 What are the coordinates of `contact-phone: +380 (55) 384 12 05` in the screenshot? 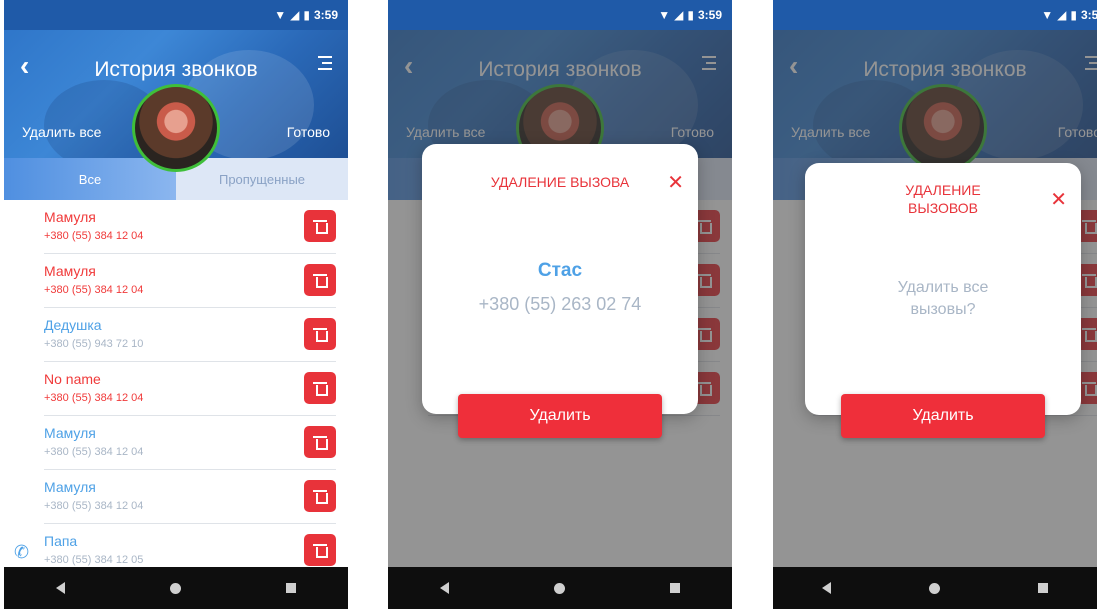 It's located at (94, 560).